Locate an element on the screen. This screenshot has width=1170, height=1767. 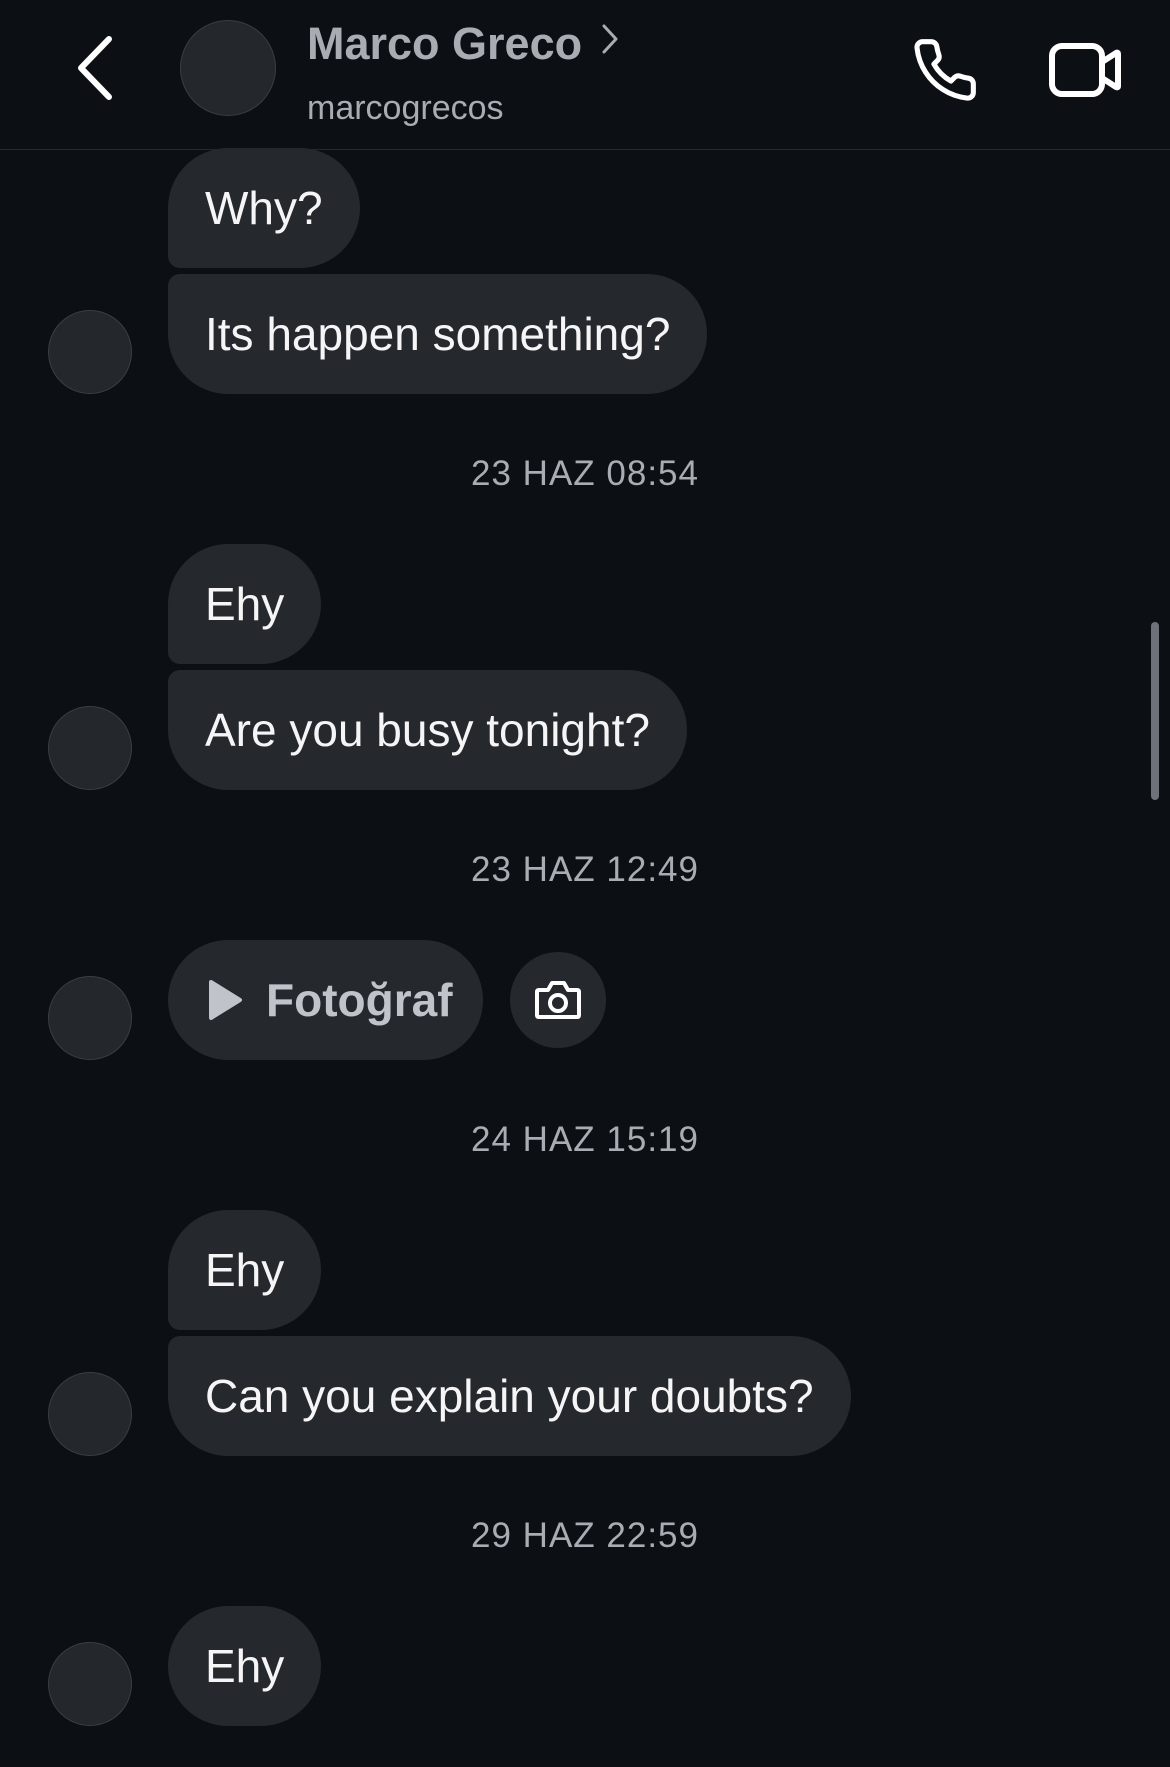
video-call-button is located at coordinates (1085, 70).